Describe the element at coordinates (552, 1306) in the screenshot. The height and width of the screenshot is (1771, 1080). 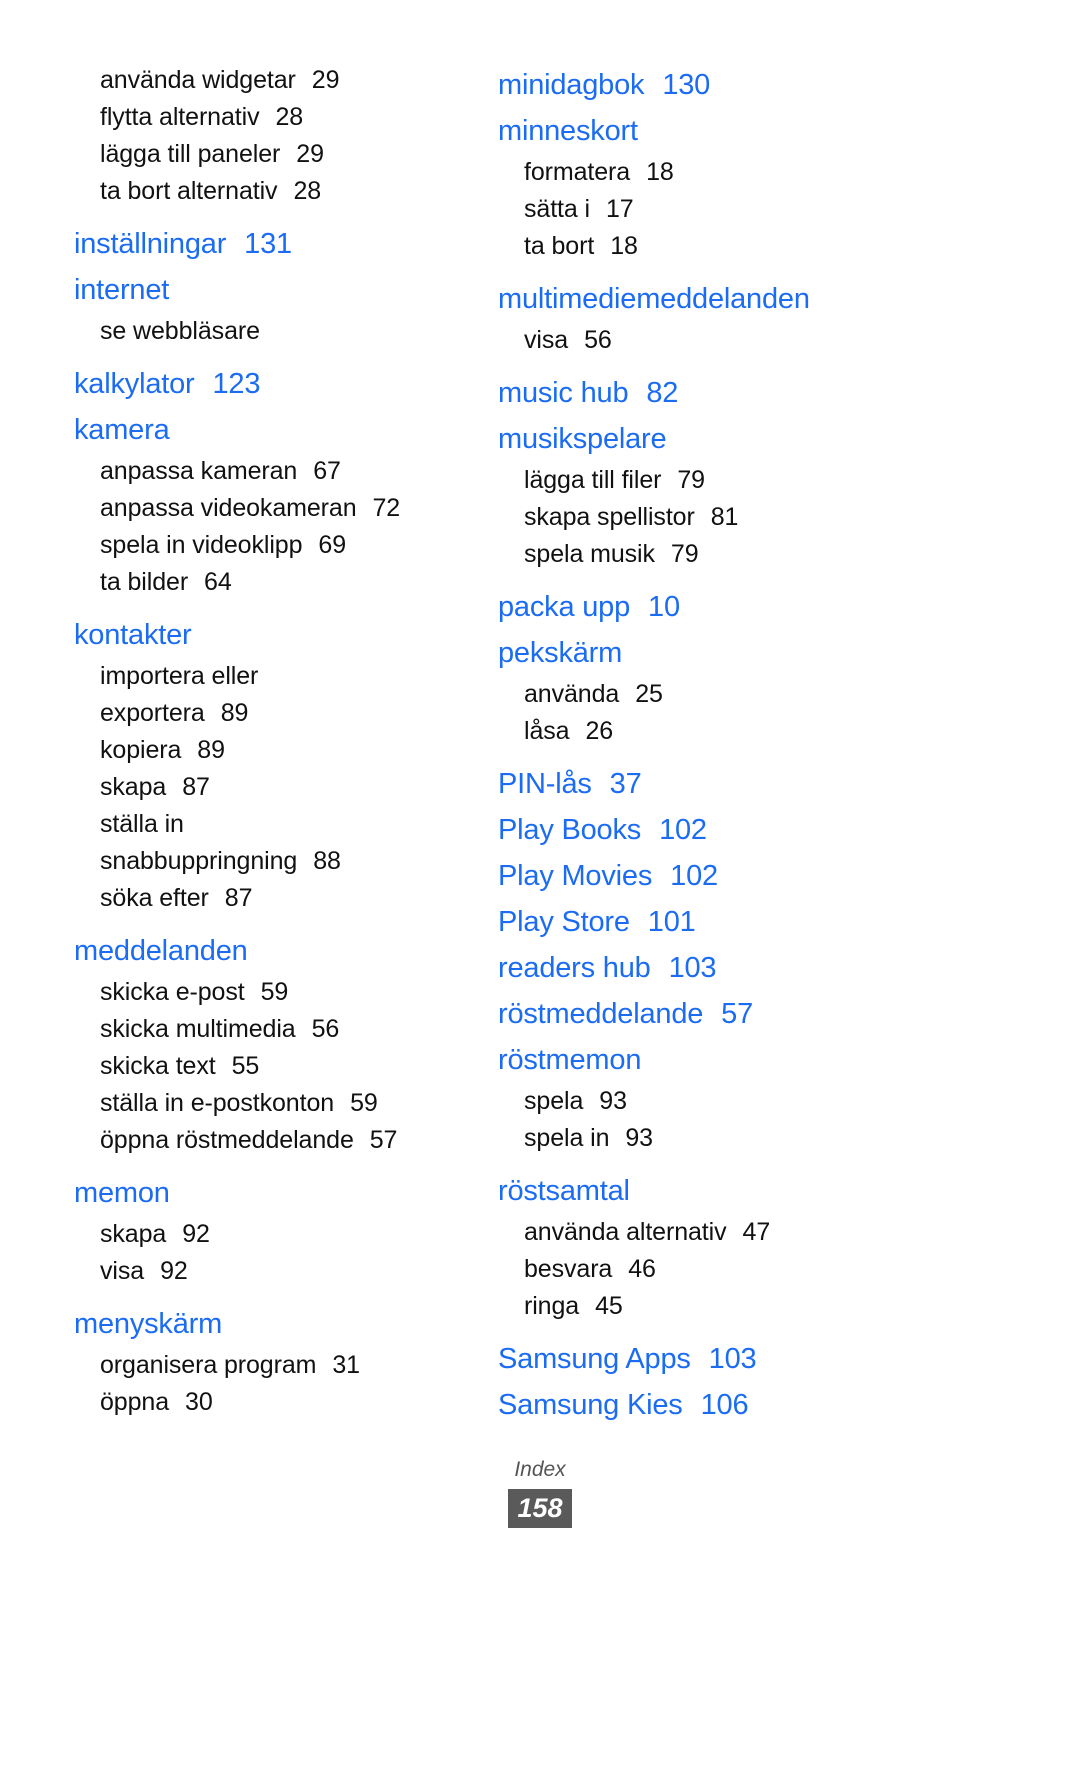
I see `index-entry-label: ringa` at that location.